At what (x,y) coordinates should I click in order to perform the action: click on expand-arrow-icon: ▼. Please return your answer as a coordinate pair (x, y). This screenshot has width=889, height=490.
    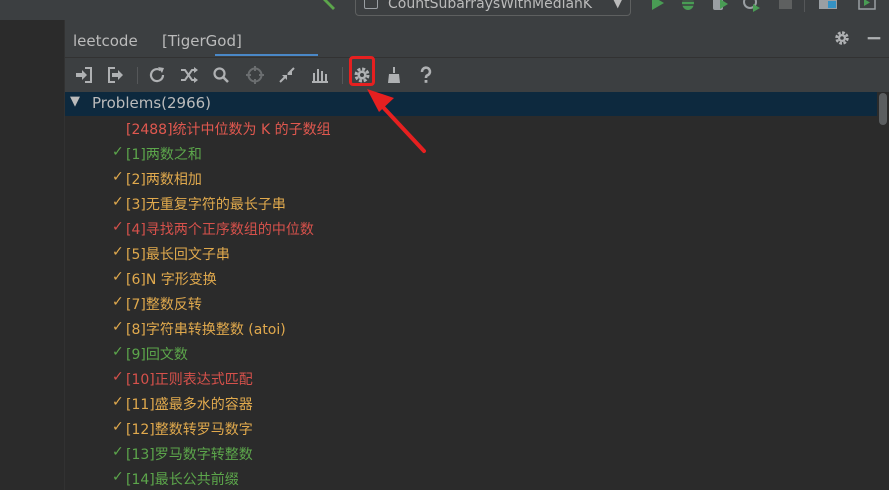
    Looking at the image, I should click on (75, 101).